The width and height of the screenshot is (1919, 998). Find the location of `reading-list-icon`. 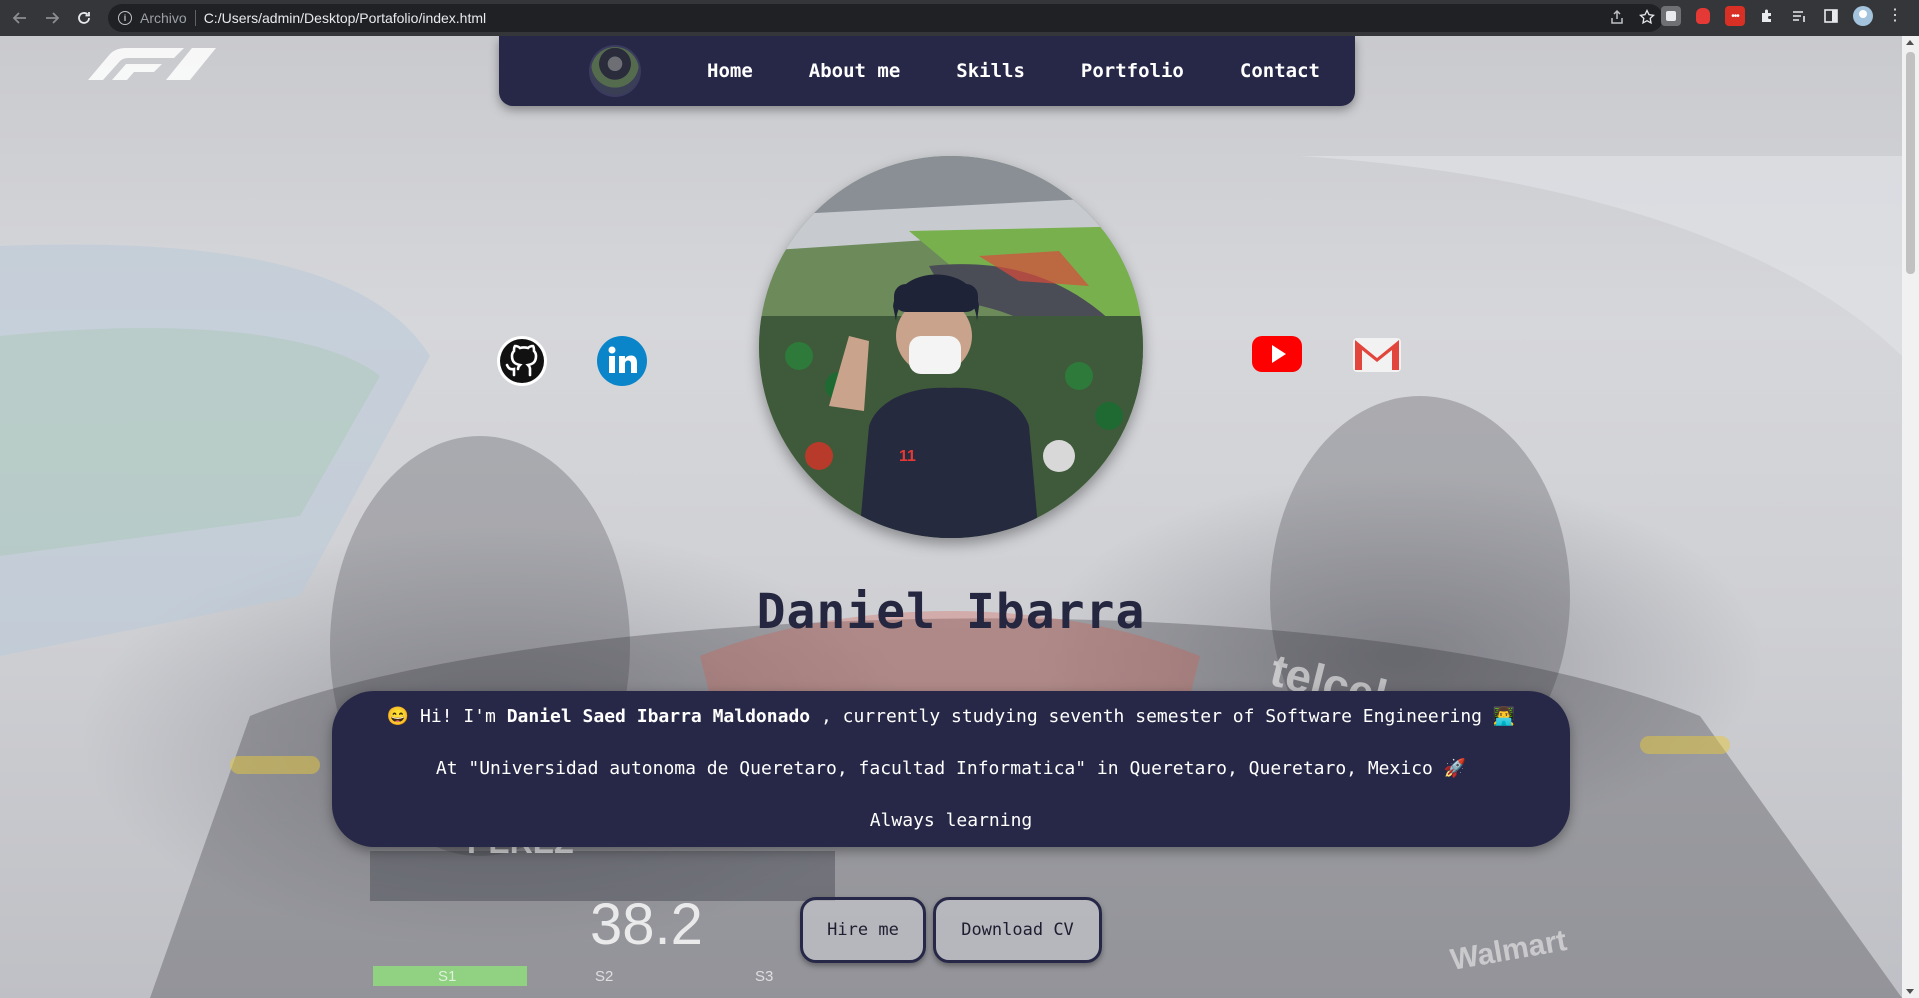

reading-list-icon is located at coordinates (1799, 16).